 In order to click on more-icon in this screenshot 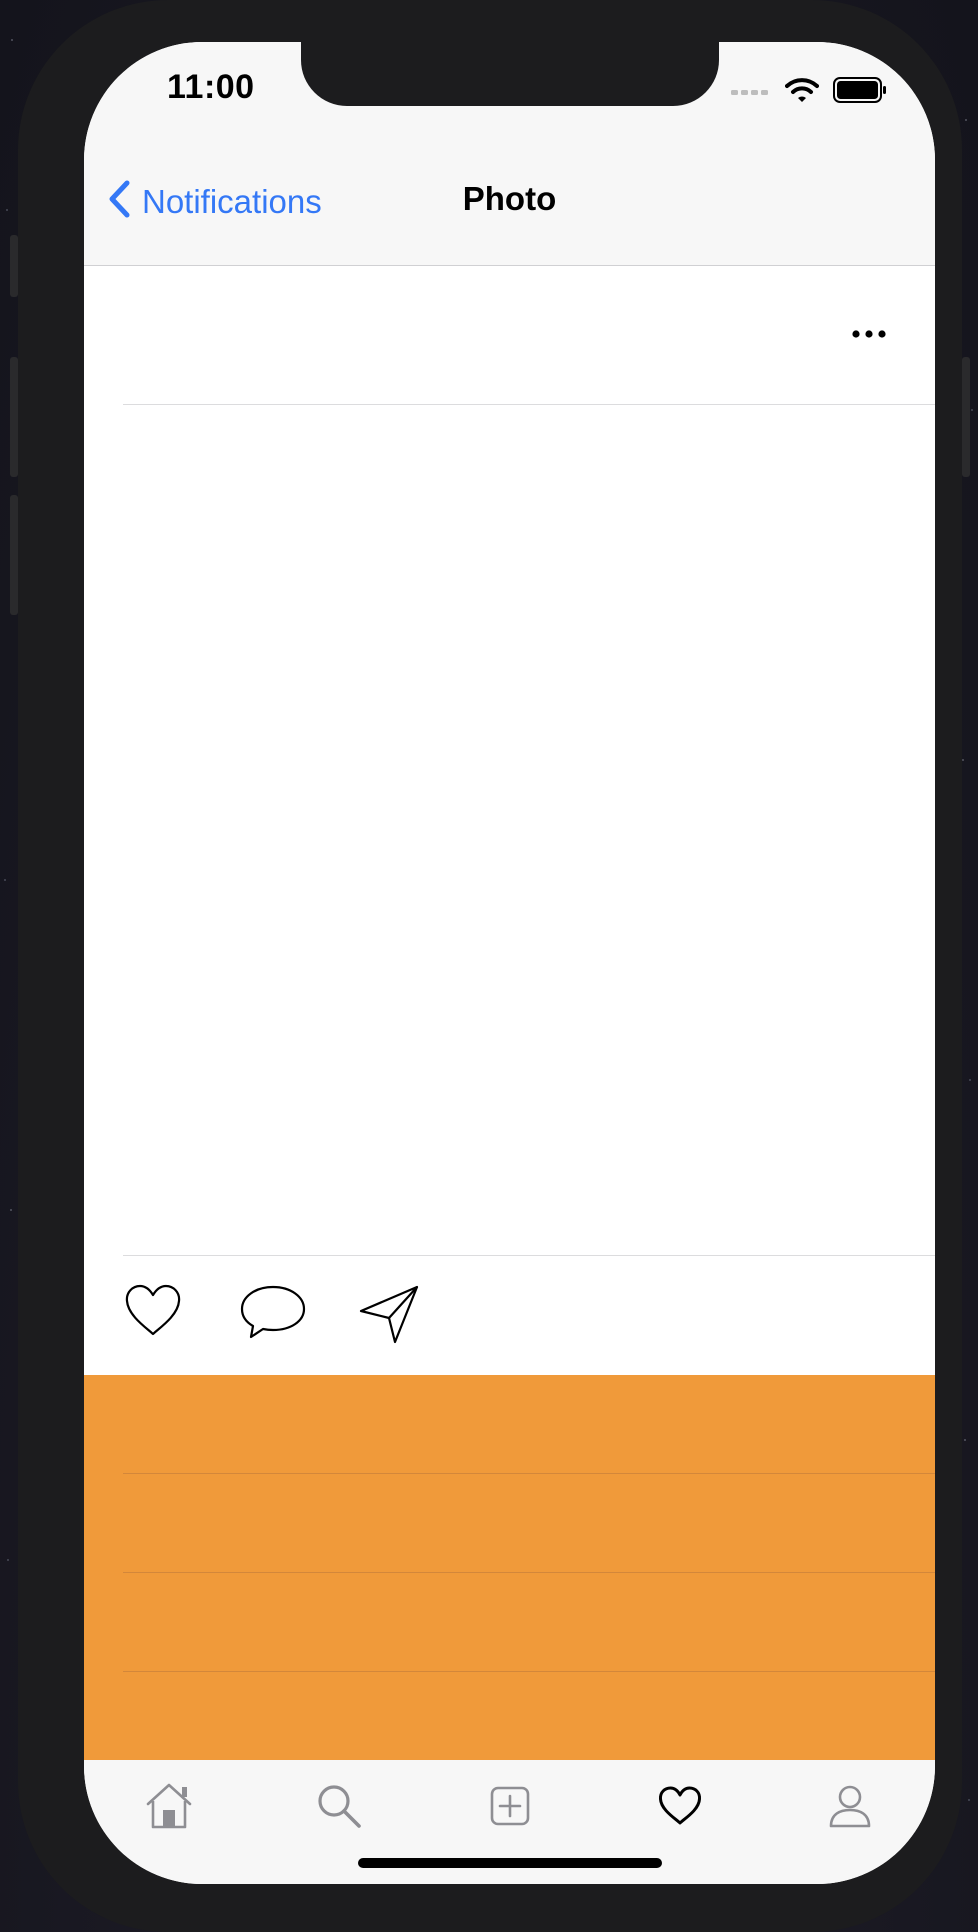, I will do `click(869, 334)`.